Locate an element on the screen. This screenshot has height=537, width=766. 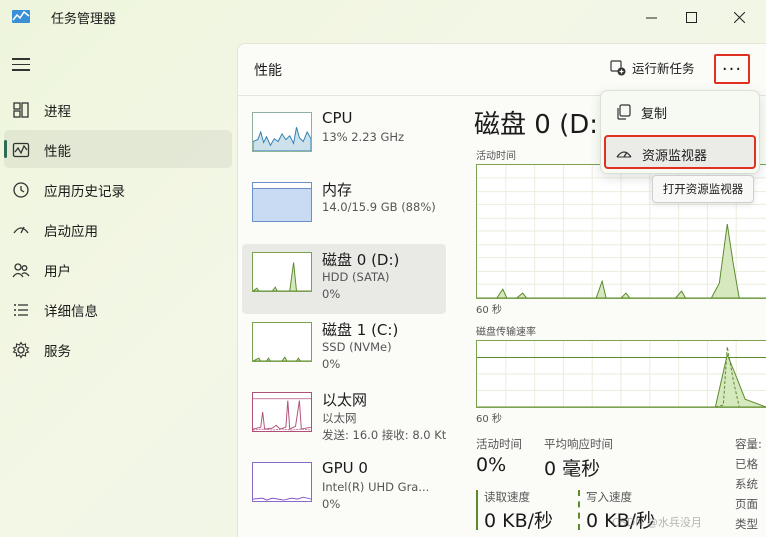
graph2-label: 磁盘传输速率 is located at coordinates (506, 332).